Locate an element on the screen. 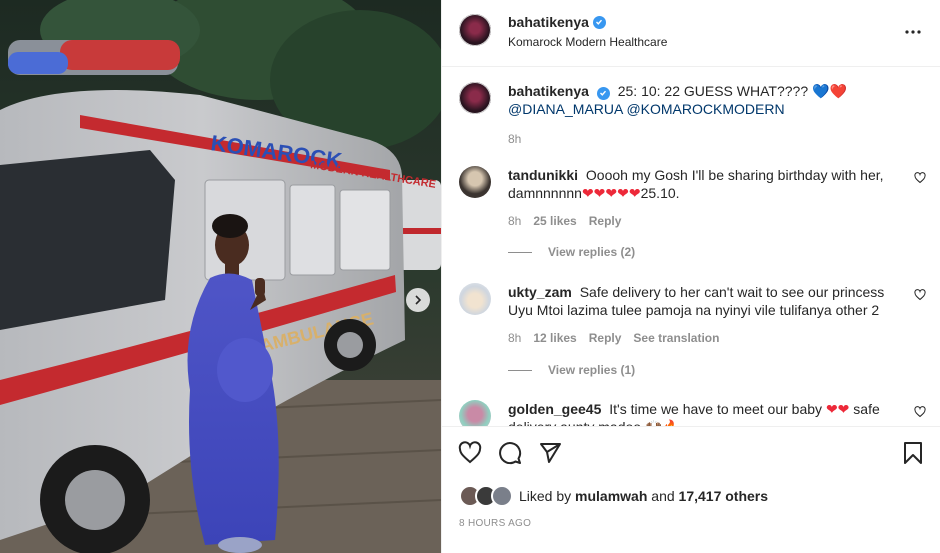 The image size is (940, 553). post-location: Komarock Modern Healthcare is located at coordinates (587, 42).